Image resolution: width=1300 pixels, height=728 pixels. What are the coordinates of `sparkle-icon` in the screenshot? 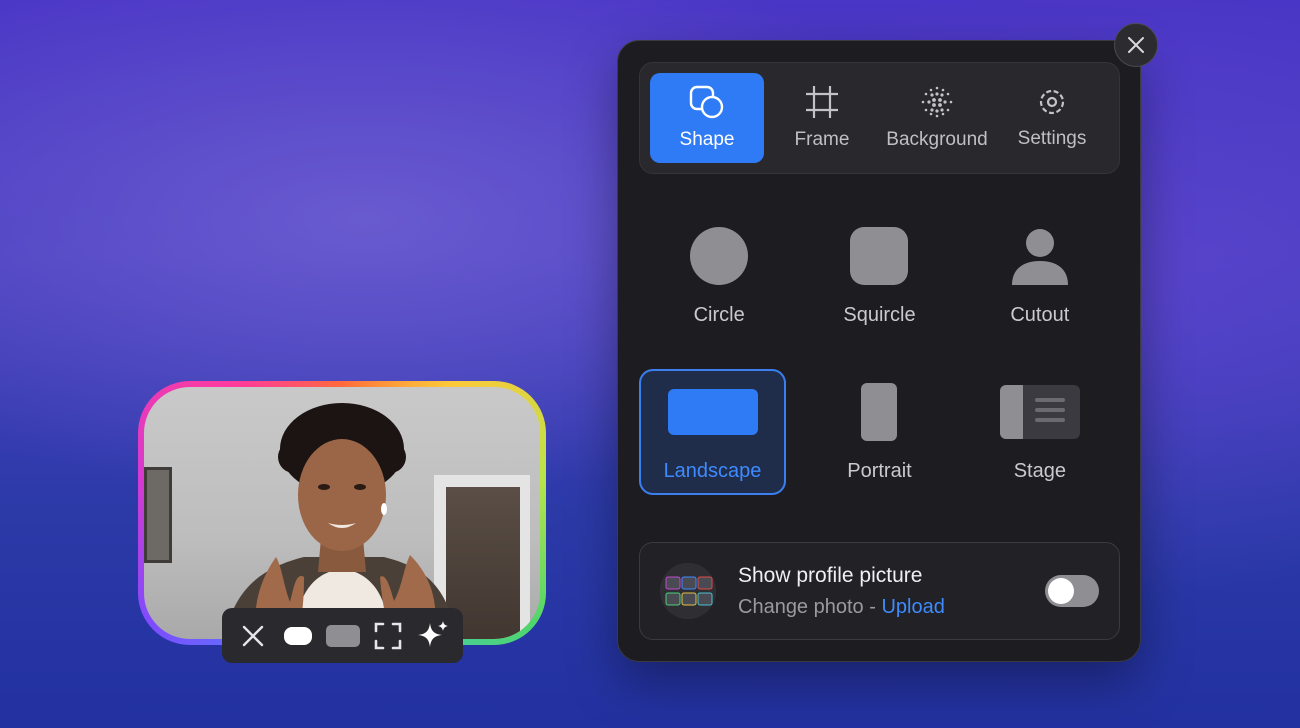 It's located at (432, 633).